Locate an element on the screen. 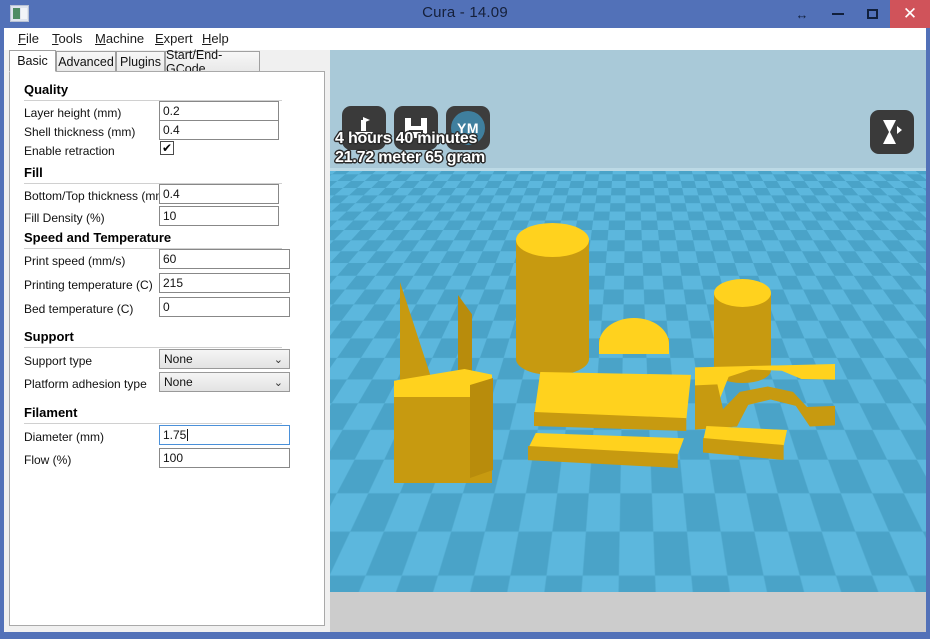 This screenshot has width=930, height=639. menu-tools-rest: ools is located at coordinates (70, 38).